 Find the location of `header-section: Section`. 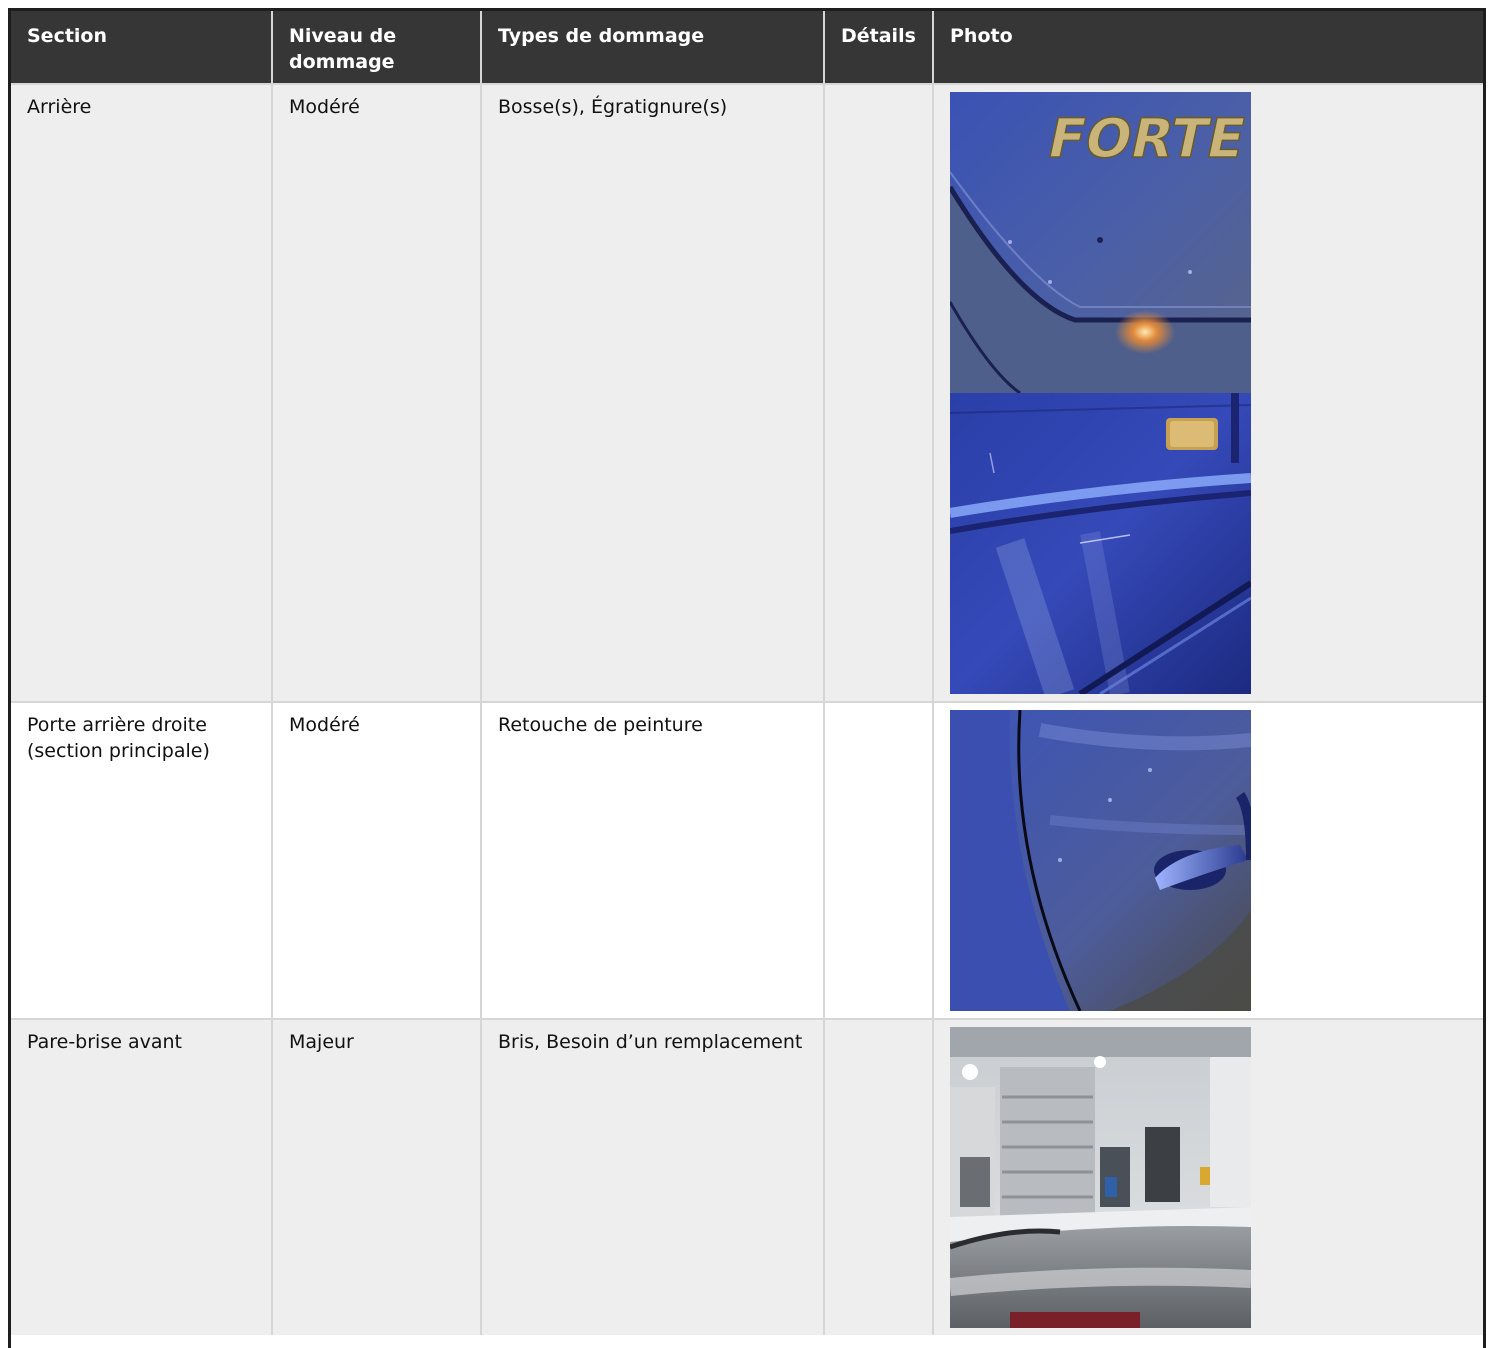

header-section: Section is located at coordinates (141, 47).